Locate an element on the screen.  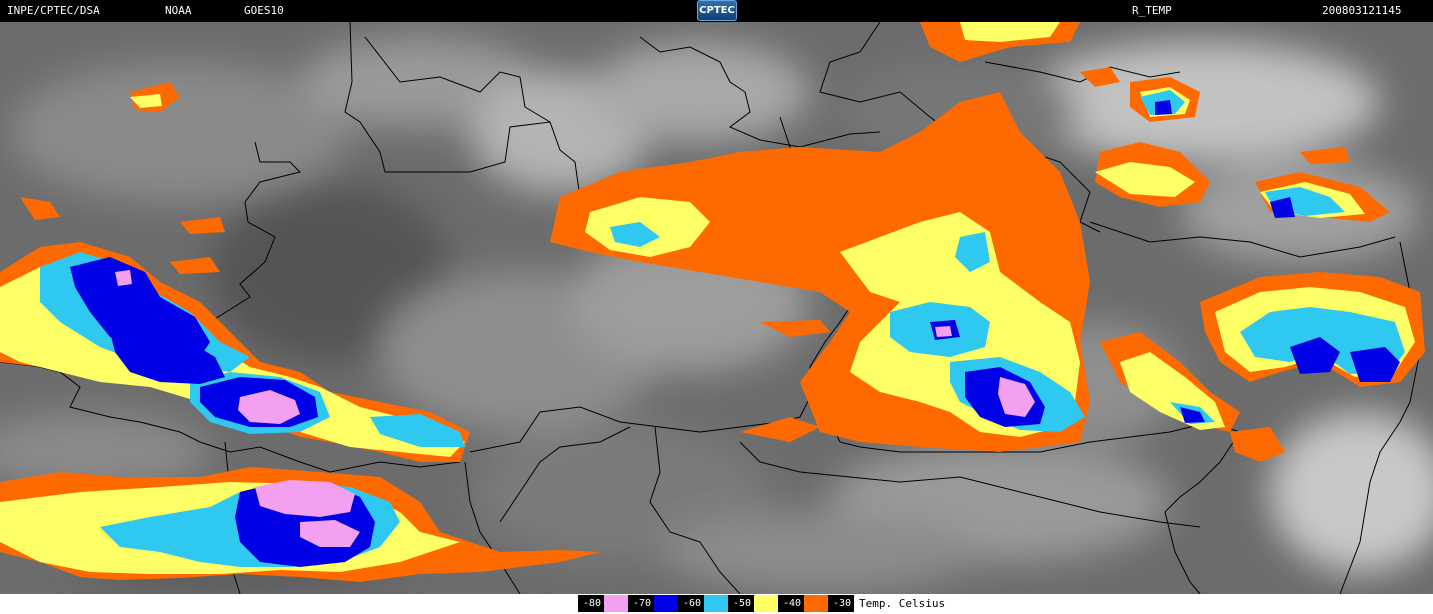
legend-scale: -80 -70 -60 -50 -40 -30 Temp. Celsius is located at coordinates (761, 603).